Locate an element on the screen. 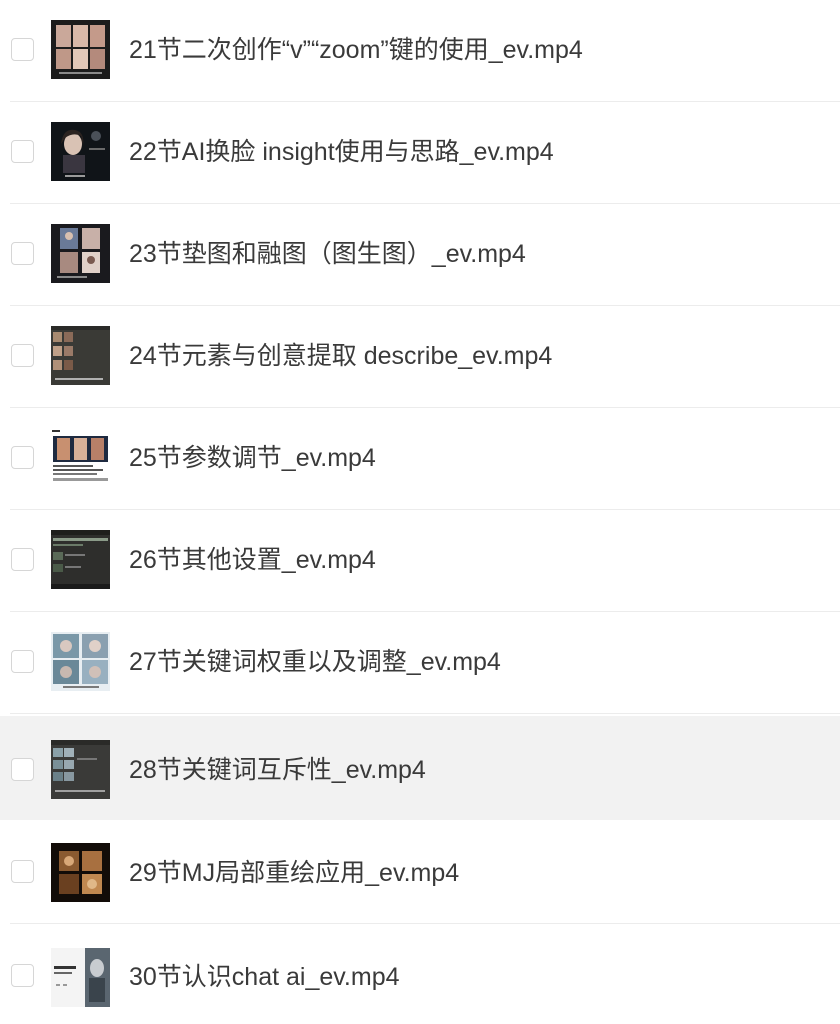 This screenshot has height=1024, width=840. file-row: 21节二次创作“v”“zoom”键的使用_ev.mp4 is located at coordinates (420, 51).